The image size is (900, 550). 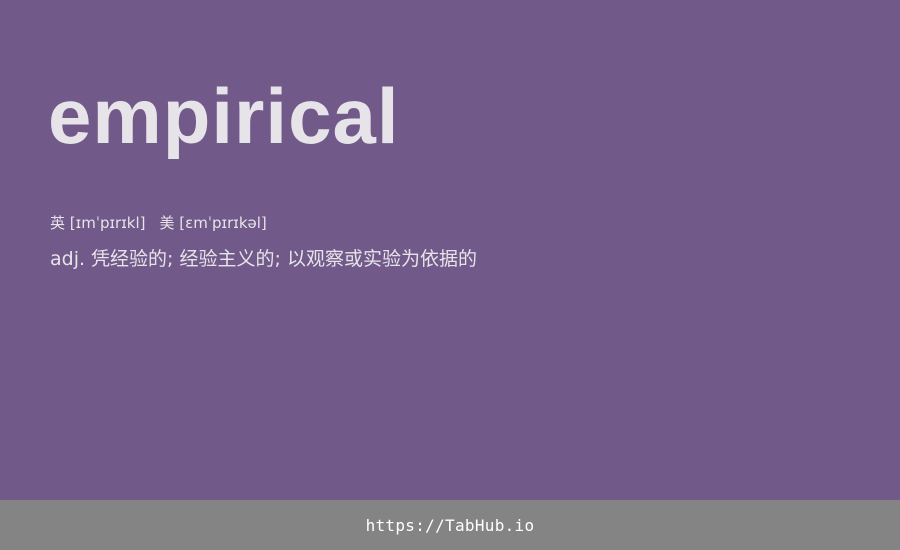 I want to click on footer-bar: https://TabHub.io, so click(x=450, y=525).